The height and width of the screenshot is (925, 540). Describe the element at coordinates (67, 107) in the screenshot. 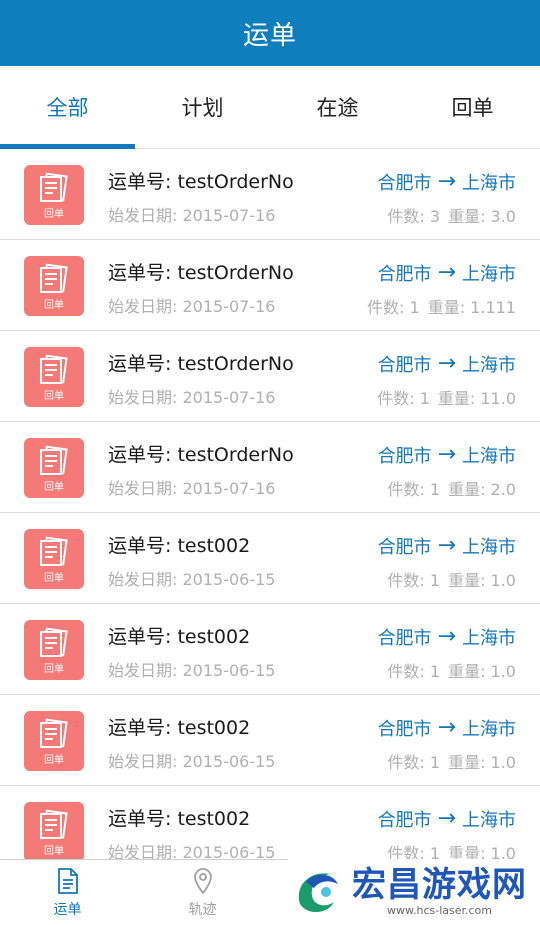

I see `tab-all: 全部` at that location.